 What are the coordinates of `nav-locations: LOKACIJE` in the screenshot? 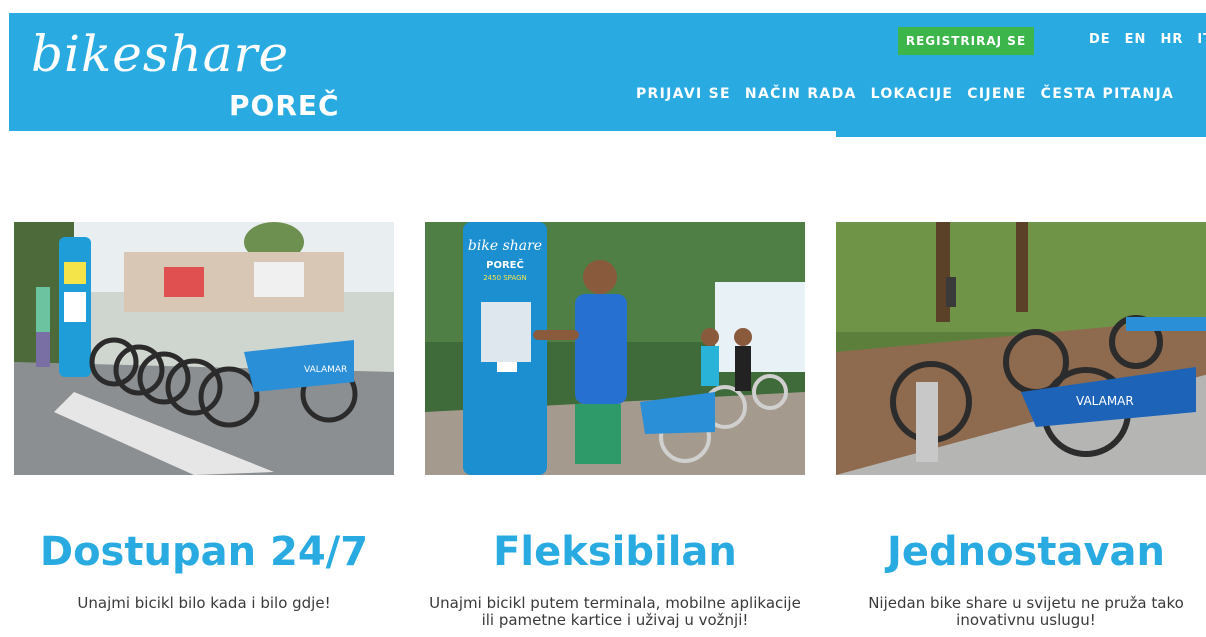 It's located at (912, 94).